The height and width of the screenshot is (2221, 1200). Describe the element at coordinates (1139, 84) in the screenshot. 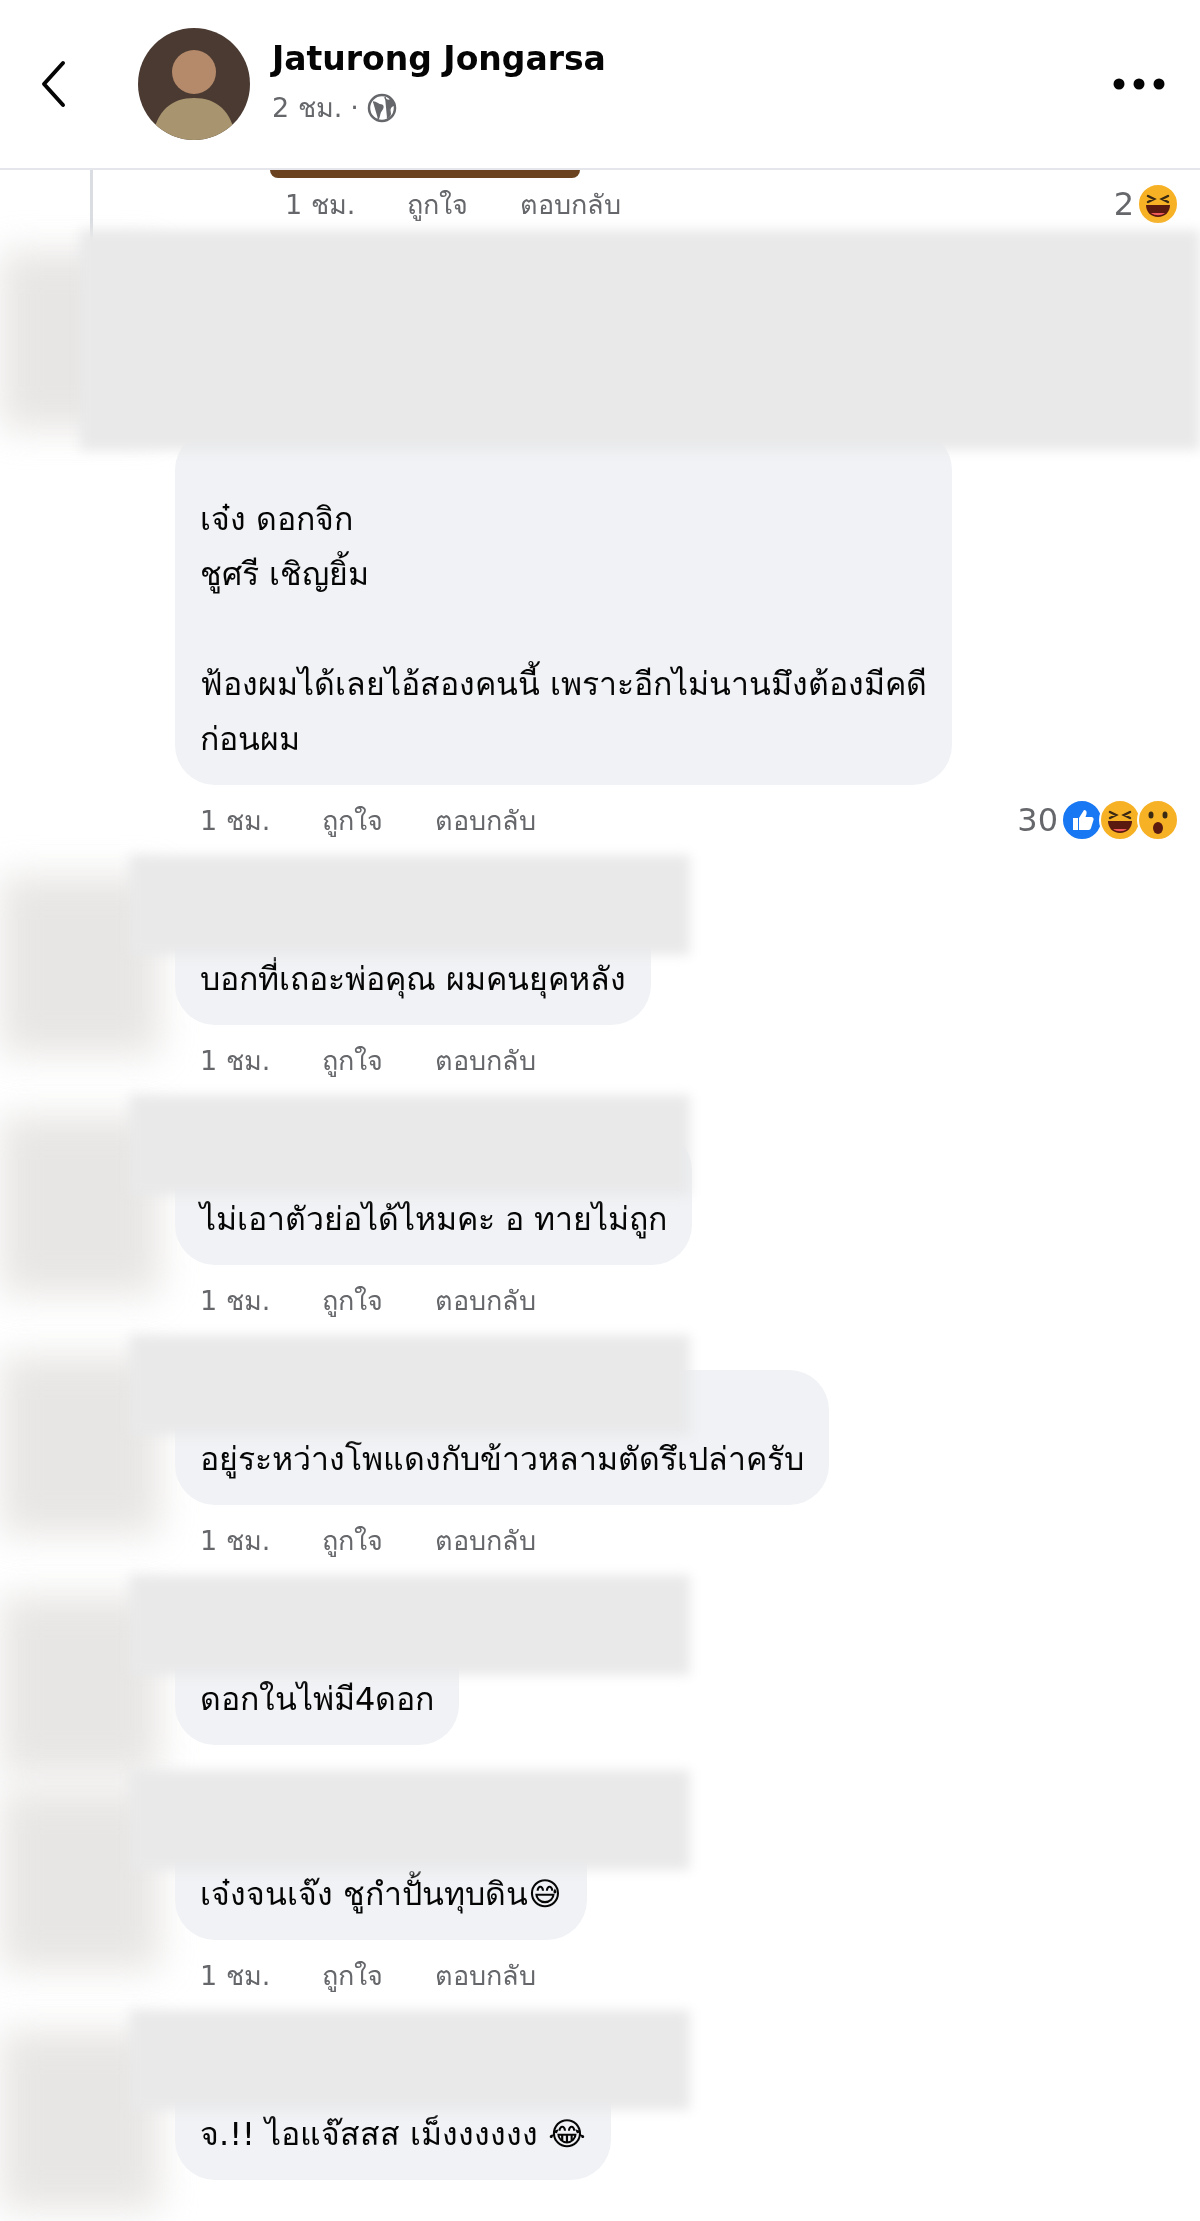

I see `more-dots-icon` at that location.